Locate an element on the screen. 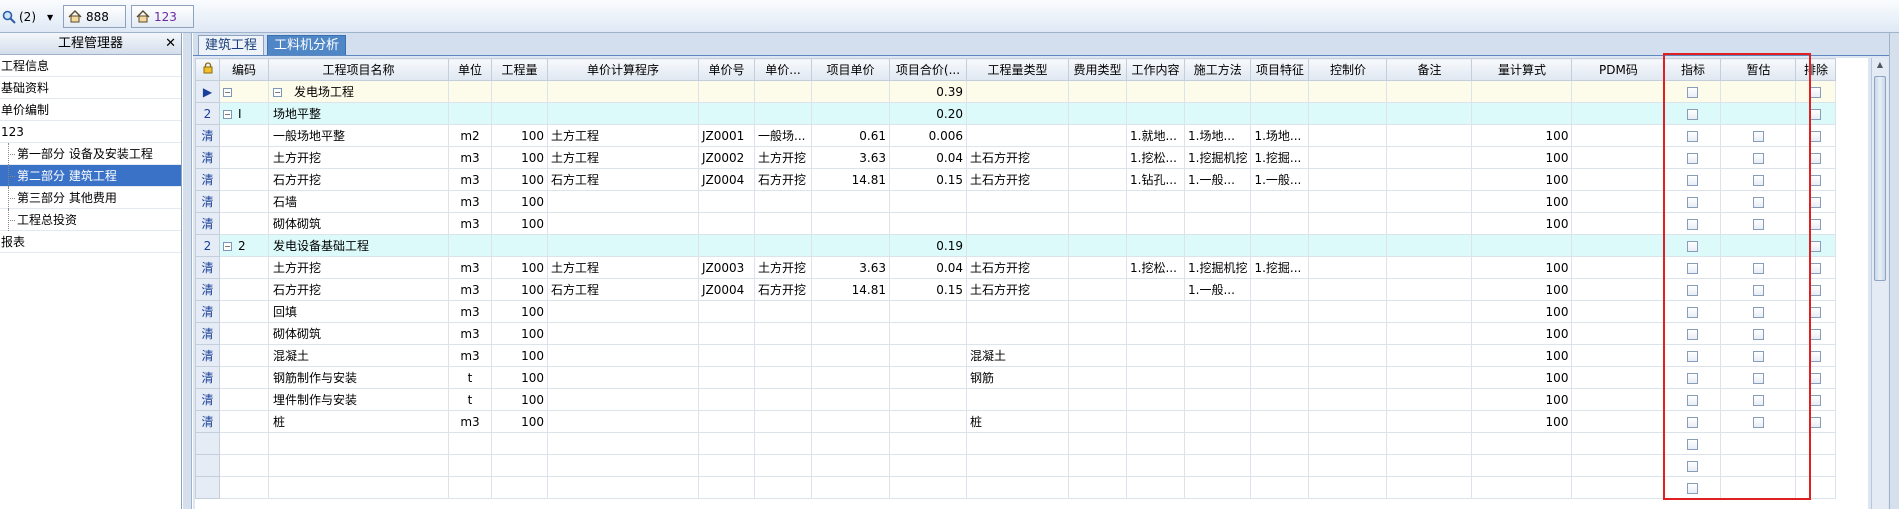 The height and width of the screenshot is (509, 1899). cell-pname: 土方开挖 is located at coordinates (783, 157).